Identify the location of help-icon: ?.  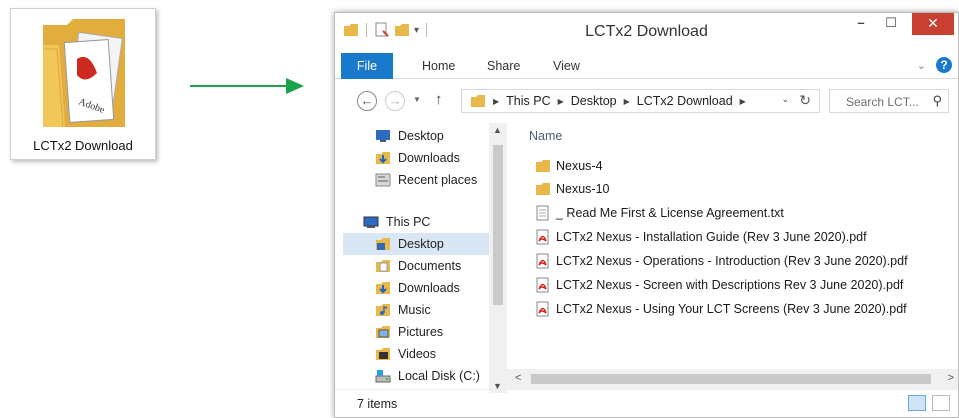
(944, 65).